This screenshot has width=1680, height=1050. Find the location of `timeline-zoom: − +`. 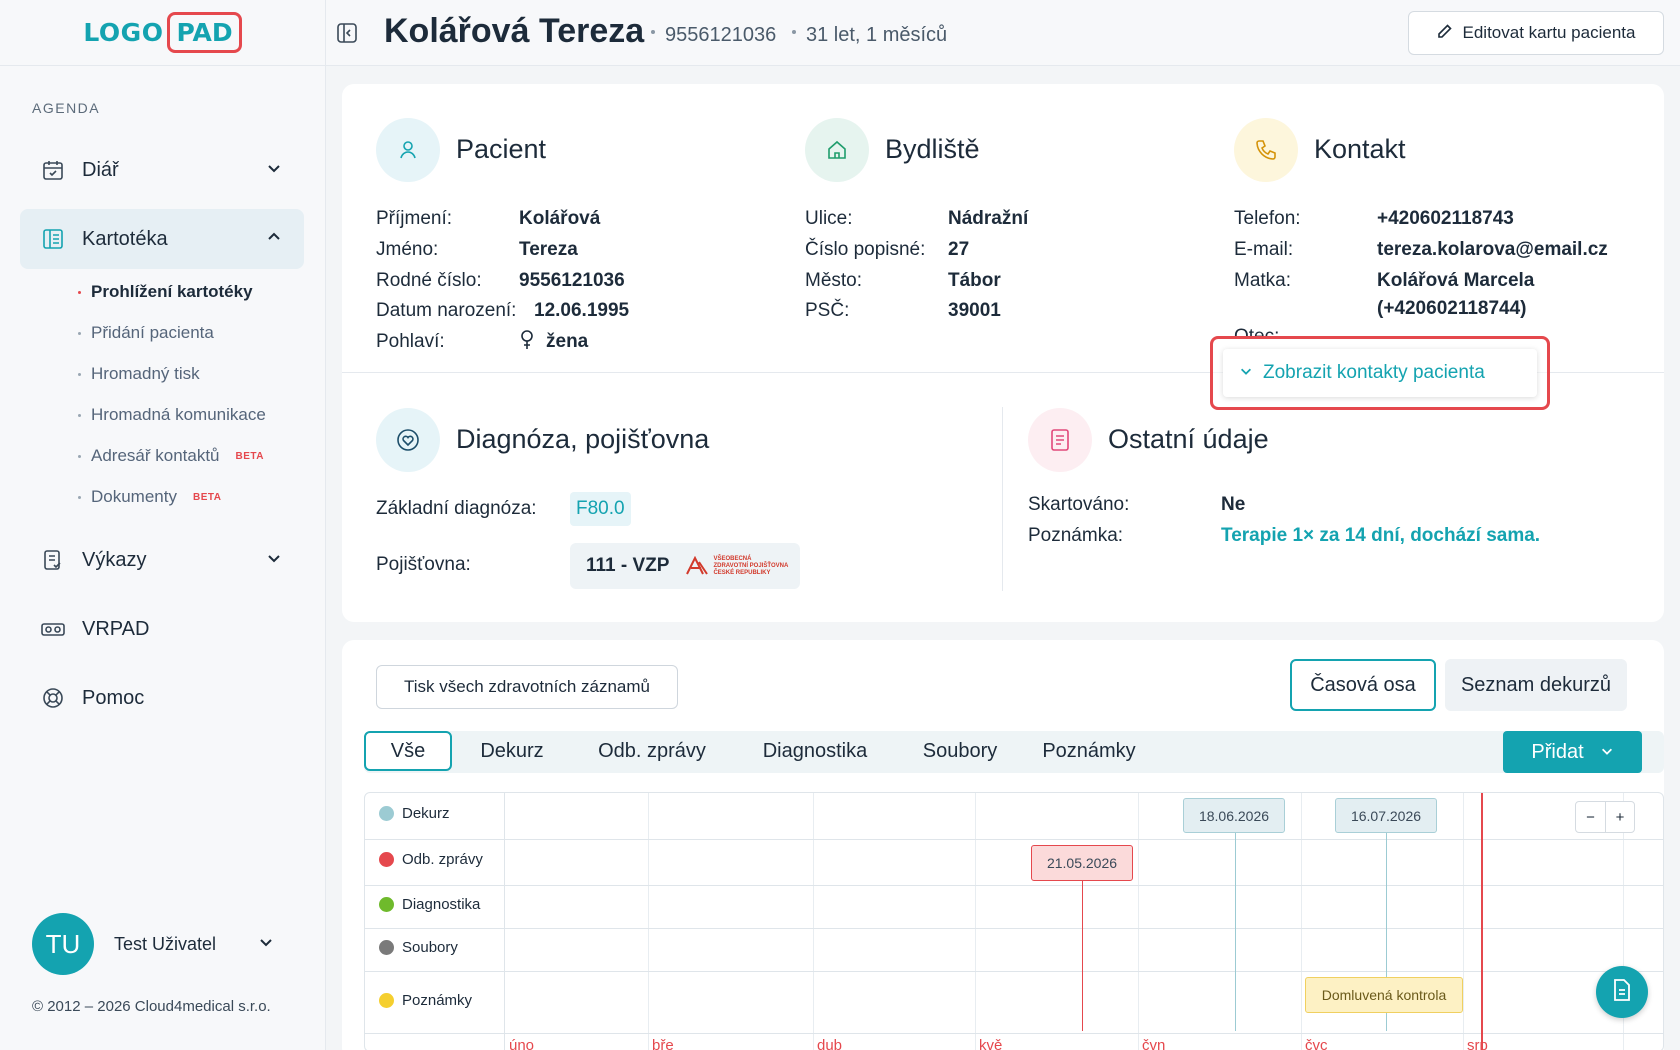

timeline-zoom: − + is located at coordinates (1605, 817).